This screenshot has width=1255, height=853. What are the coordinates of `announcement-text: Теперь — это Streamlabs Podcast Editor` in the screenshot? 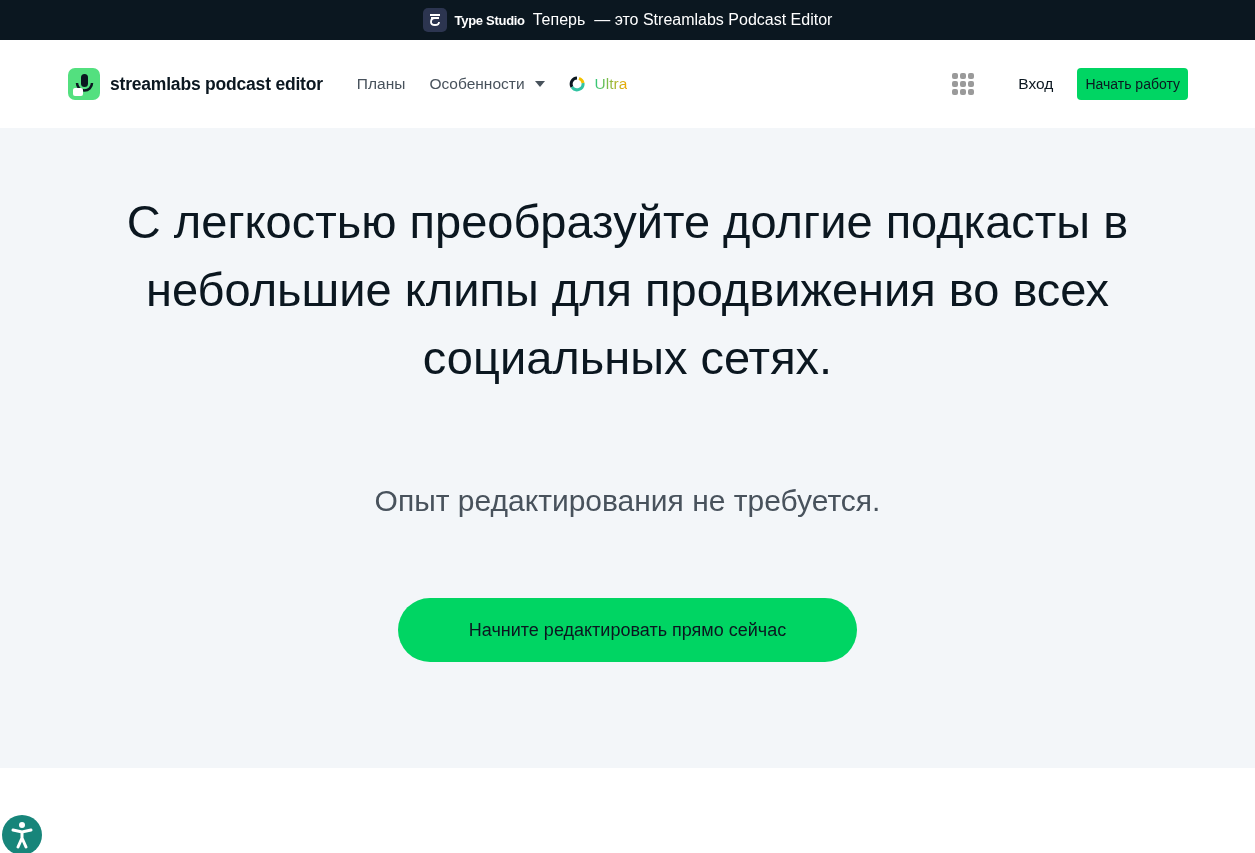 It's located at (682, 20).